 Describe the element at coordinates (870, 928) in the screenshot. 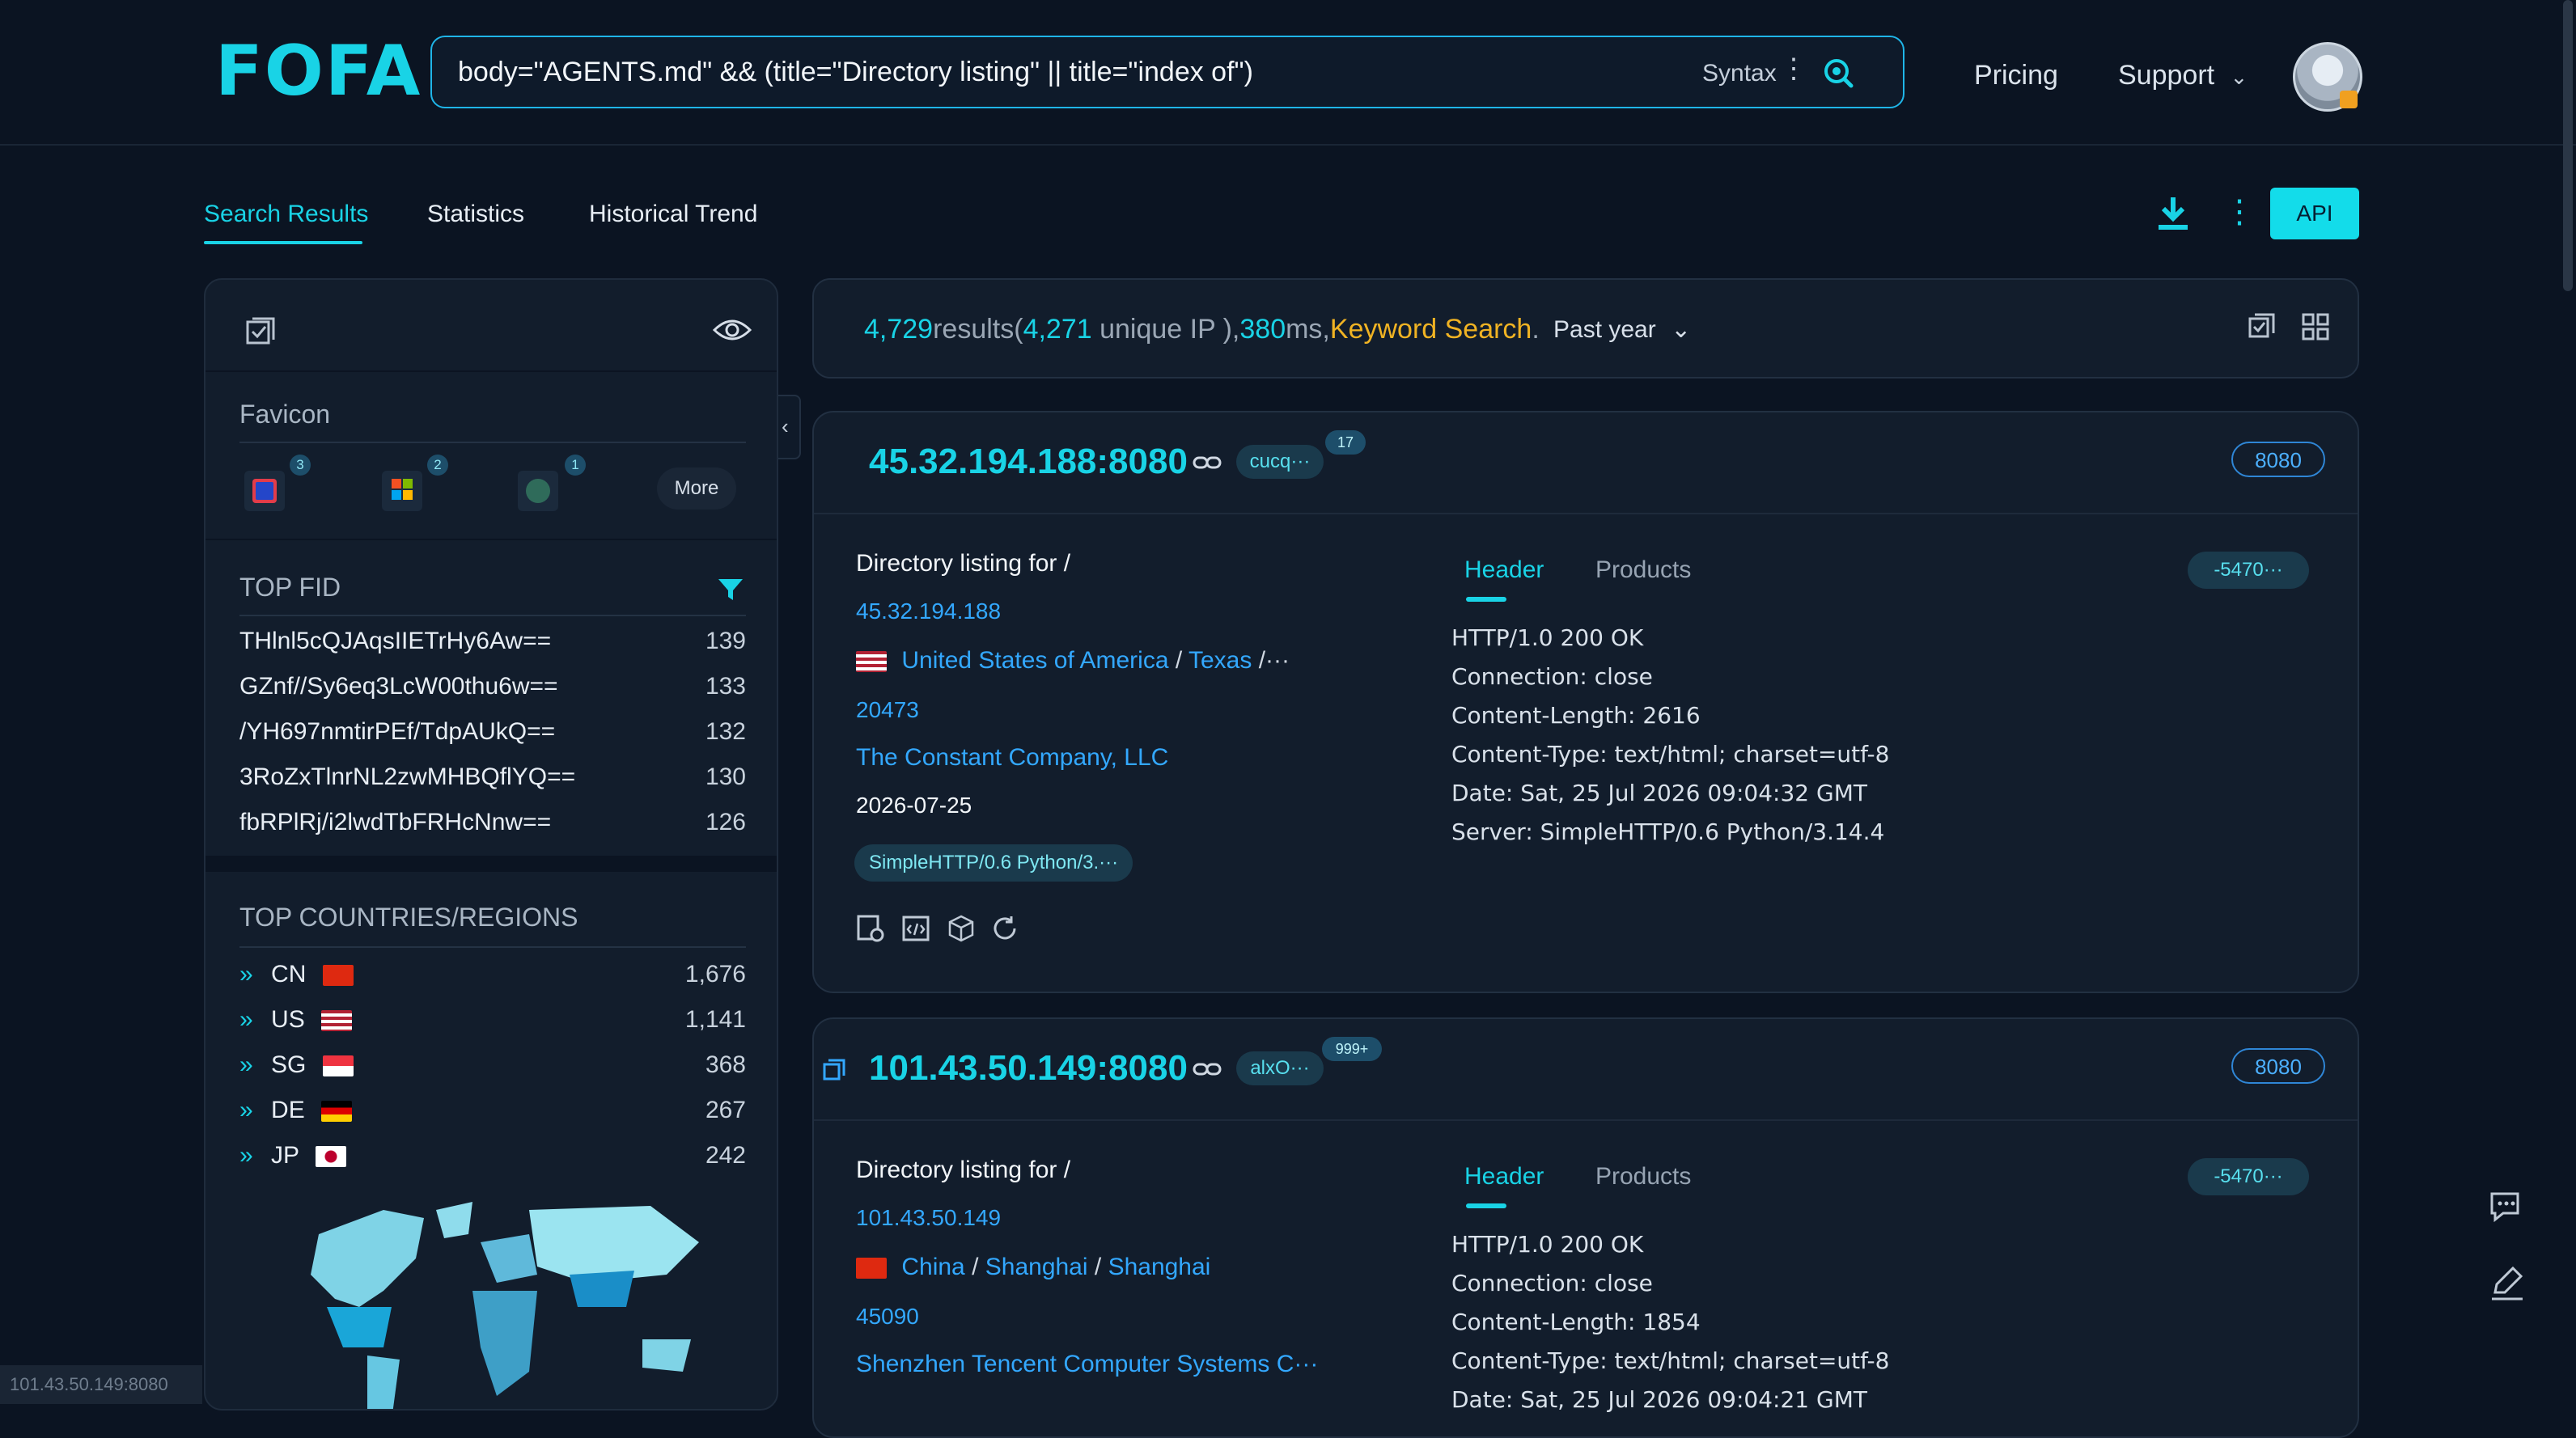

I see `cert-icon` at that location.